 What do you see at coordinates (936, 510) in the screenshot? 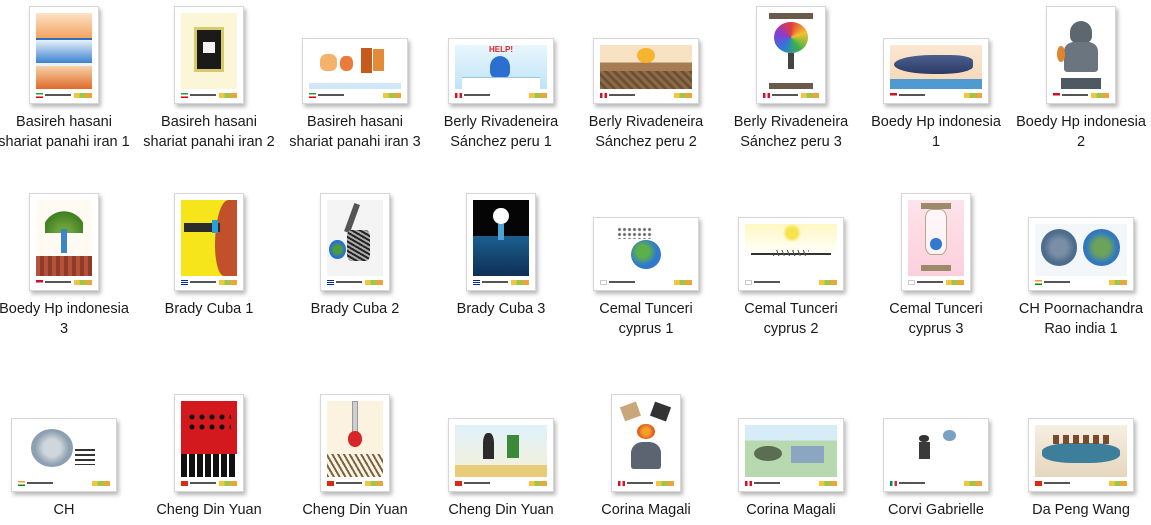
I see `file-name: Corvi Gabrielle` at bounding box center [936, 510].